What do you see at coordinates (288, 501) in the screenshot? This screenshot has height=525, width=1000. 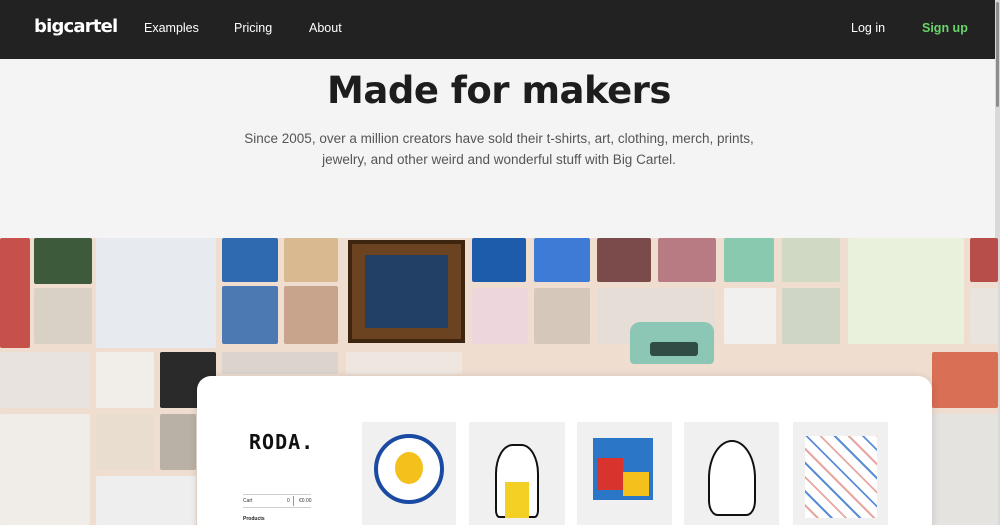 I see `cart-count: 0` at bounding box center [288, 501].